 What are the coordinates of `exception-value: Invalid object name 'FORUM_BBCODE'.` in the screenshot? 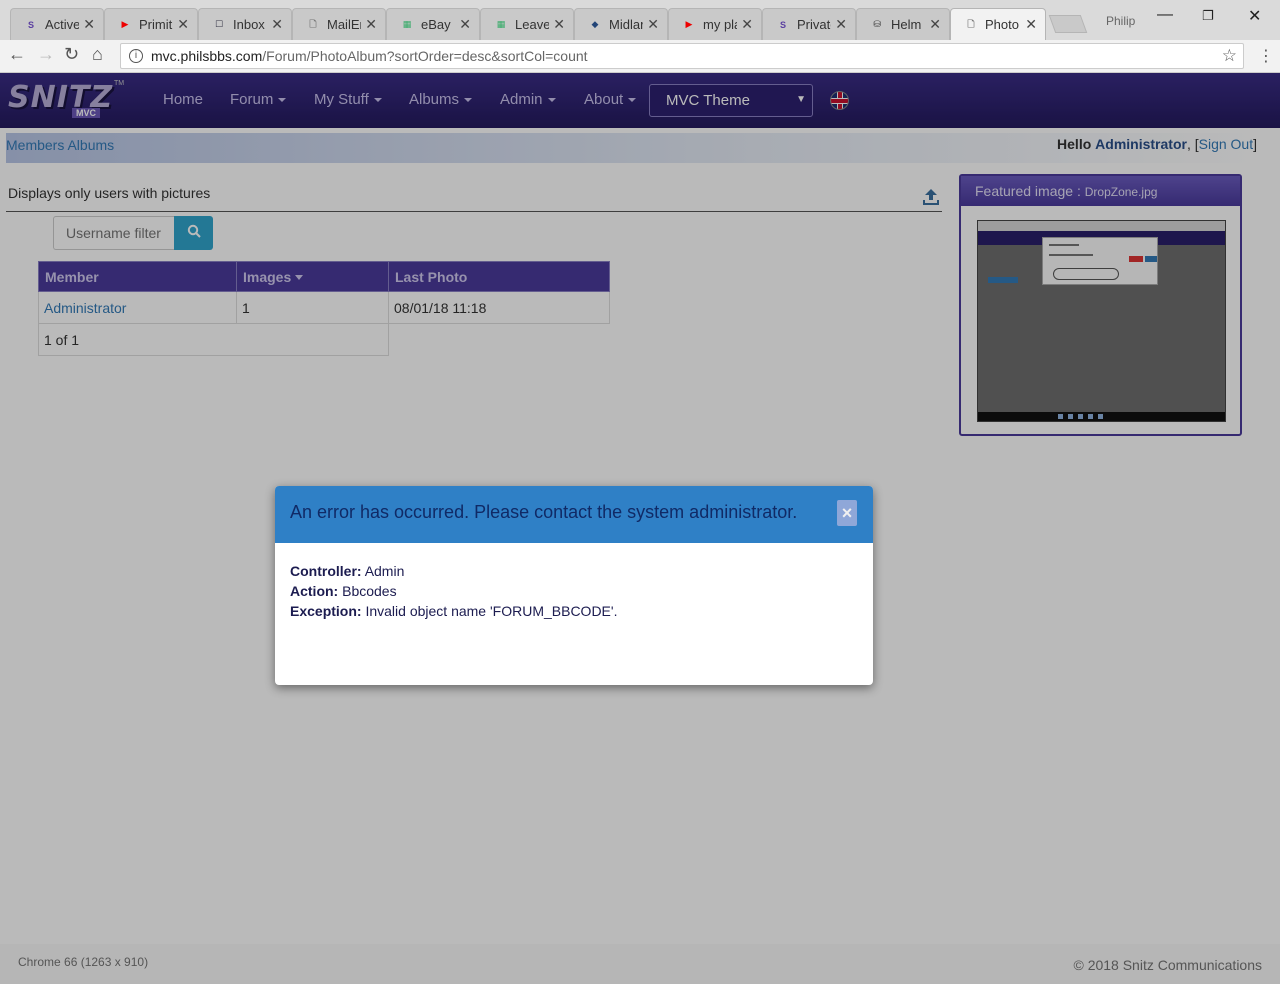 It's located at (491, 611).